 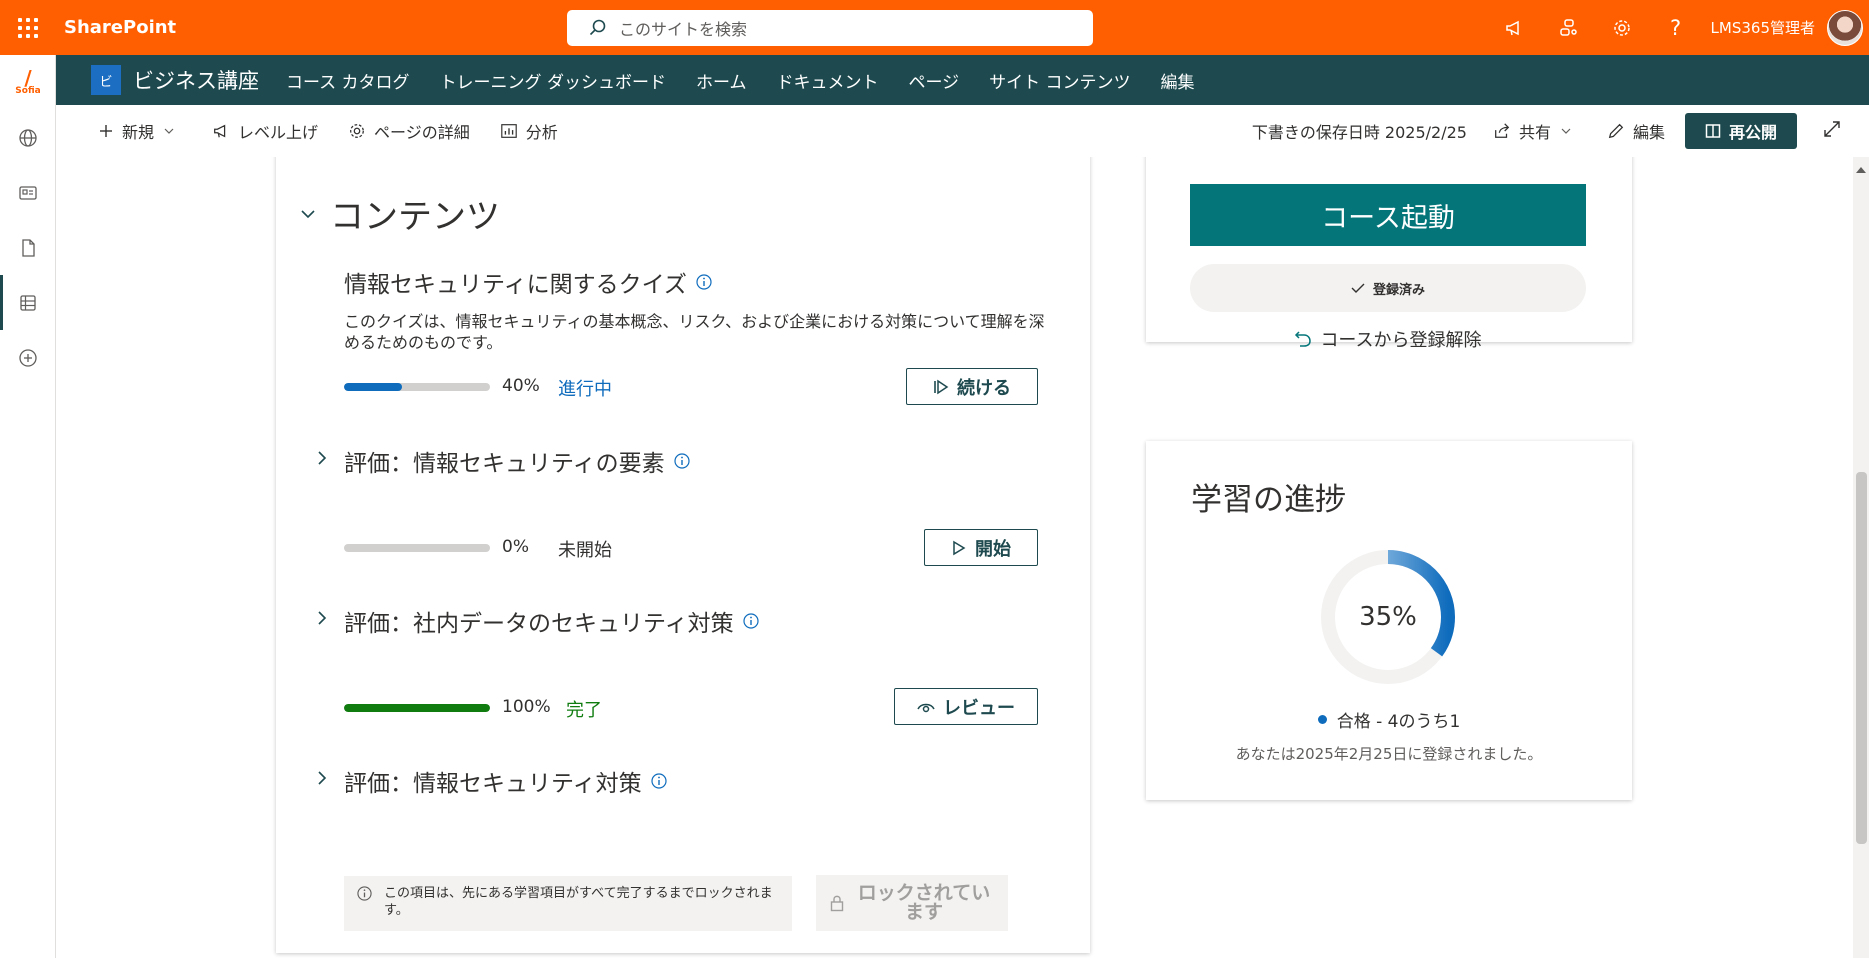 What do you see at coordinates (584, 710) in the screenshot?
I see `status-badge: 完了` at bounding box center [584, 710].